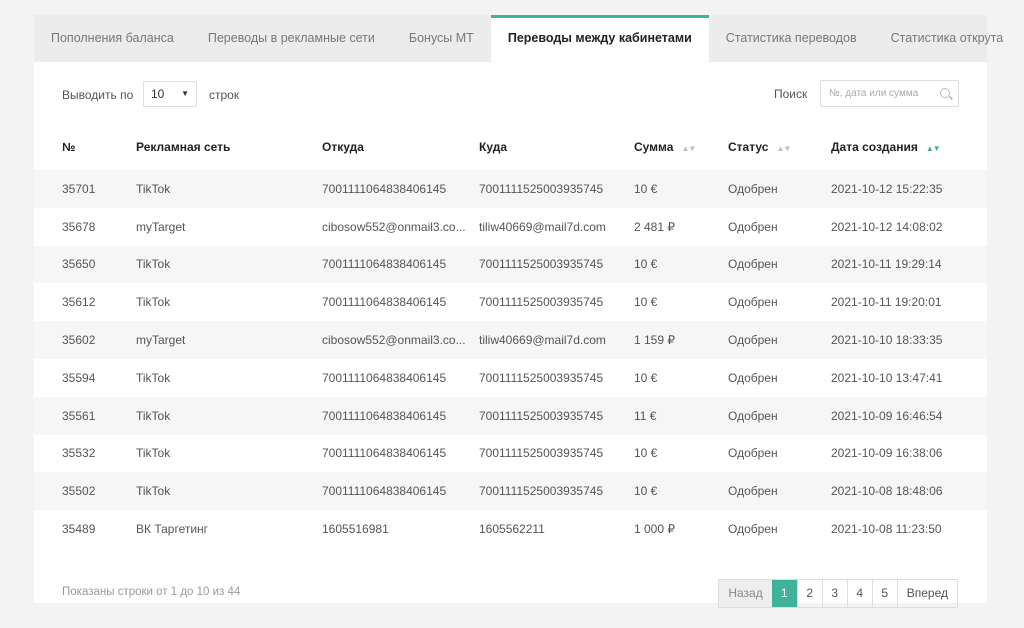 The width and height of the screenshot is (1024, 628). I want to click on cell-date: 2021-10-08 18:48:06, so click(887, 491).